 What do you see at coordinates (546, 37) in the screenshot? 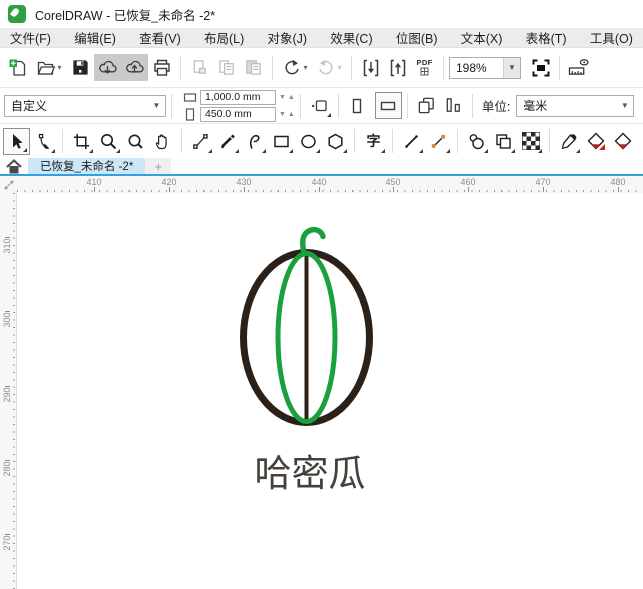
I see `menu-table: 表格(T)` at bounding box center [546, 37].